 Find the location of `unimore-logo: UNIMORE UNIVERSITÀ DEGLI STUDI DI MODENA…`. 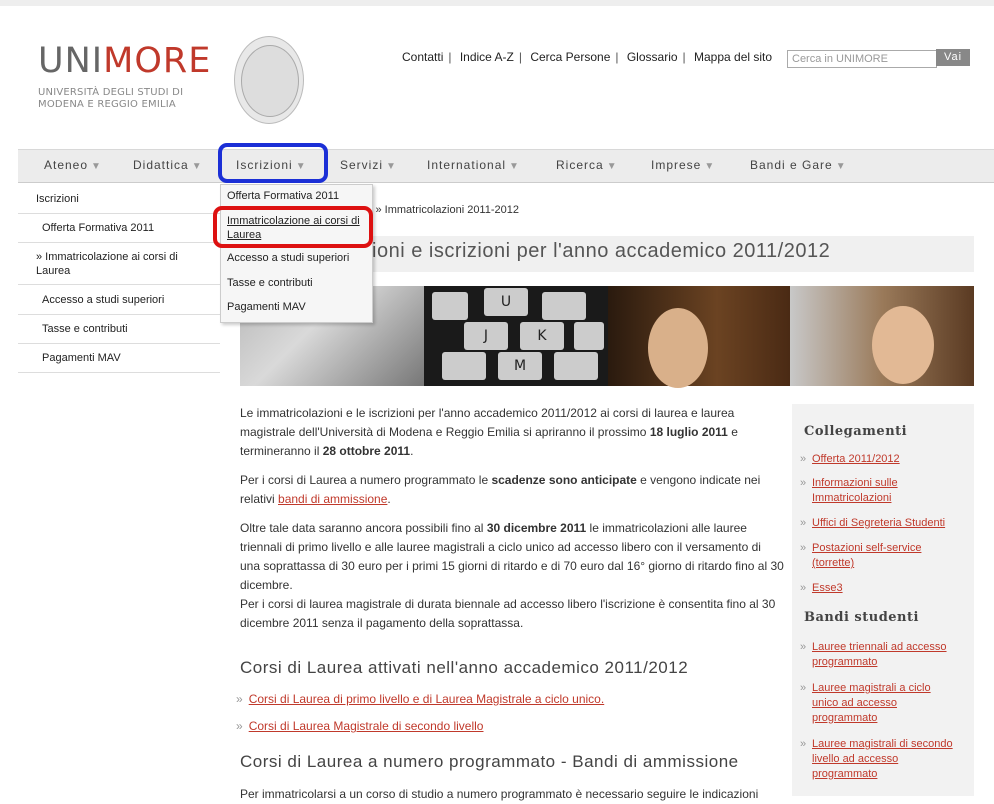

unimore-logo: UNIMORE UNIVERSITÀ DEGLI STUDI DI MODENA… is located at coordinates (124, 77).